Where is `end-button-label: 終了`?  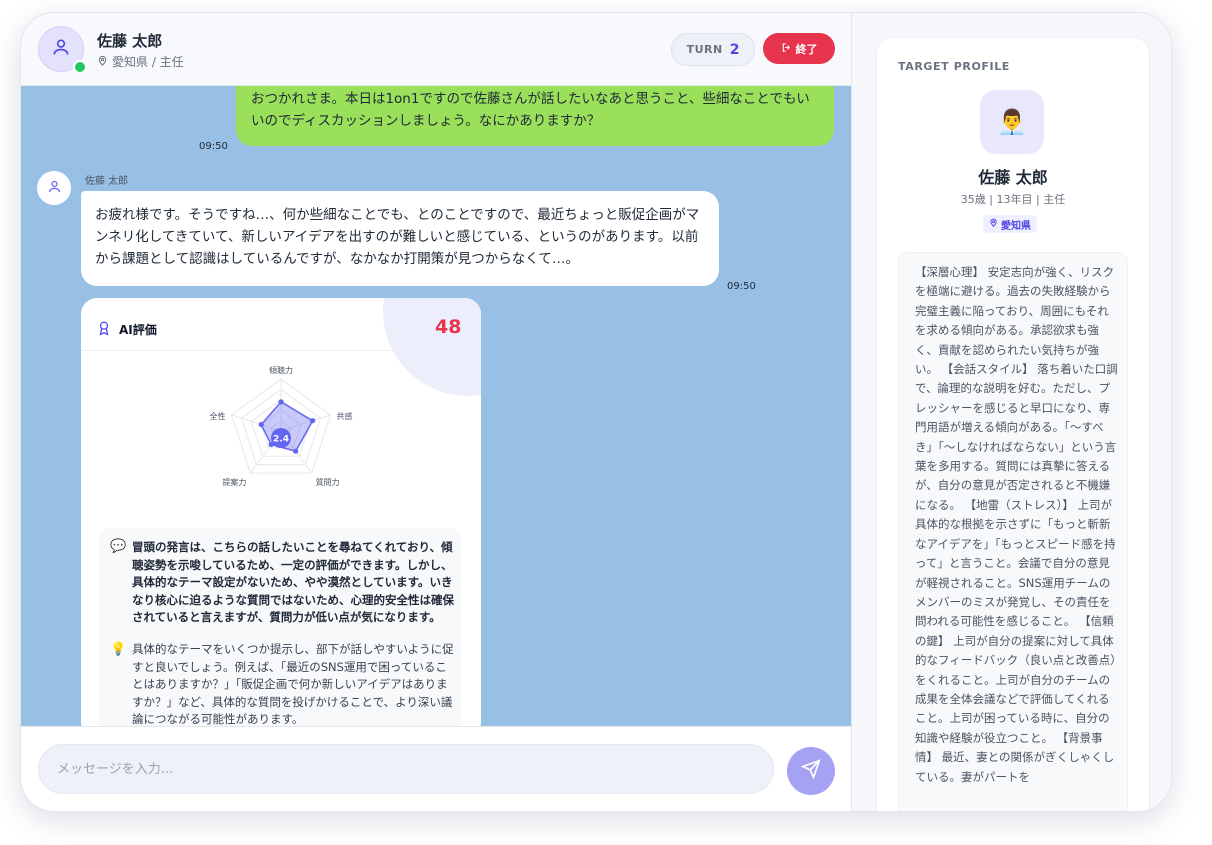
end-button-label: 終了 is located at coordinates (806, 49).